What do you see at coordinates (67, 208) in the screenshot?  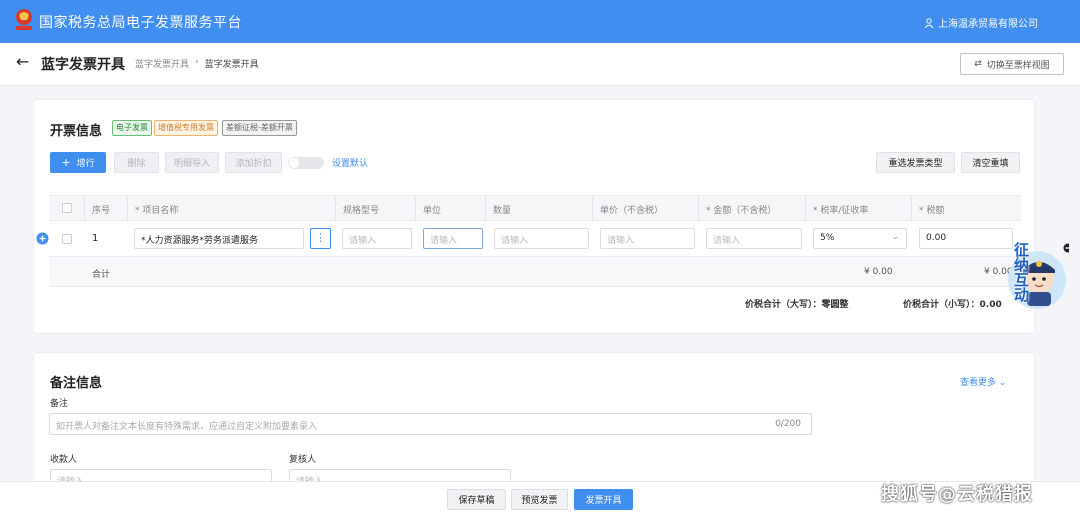 I see `select-all-checkbox` at bounding box center [67, 208].